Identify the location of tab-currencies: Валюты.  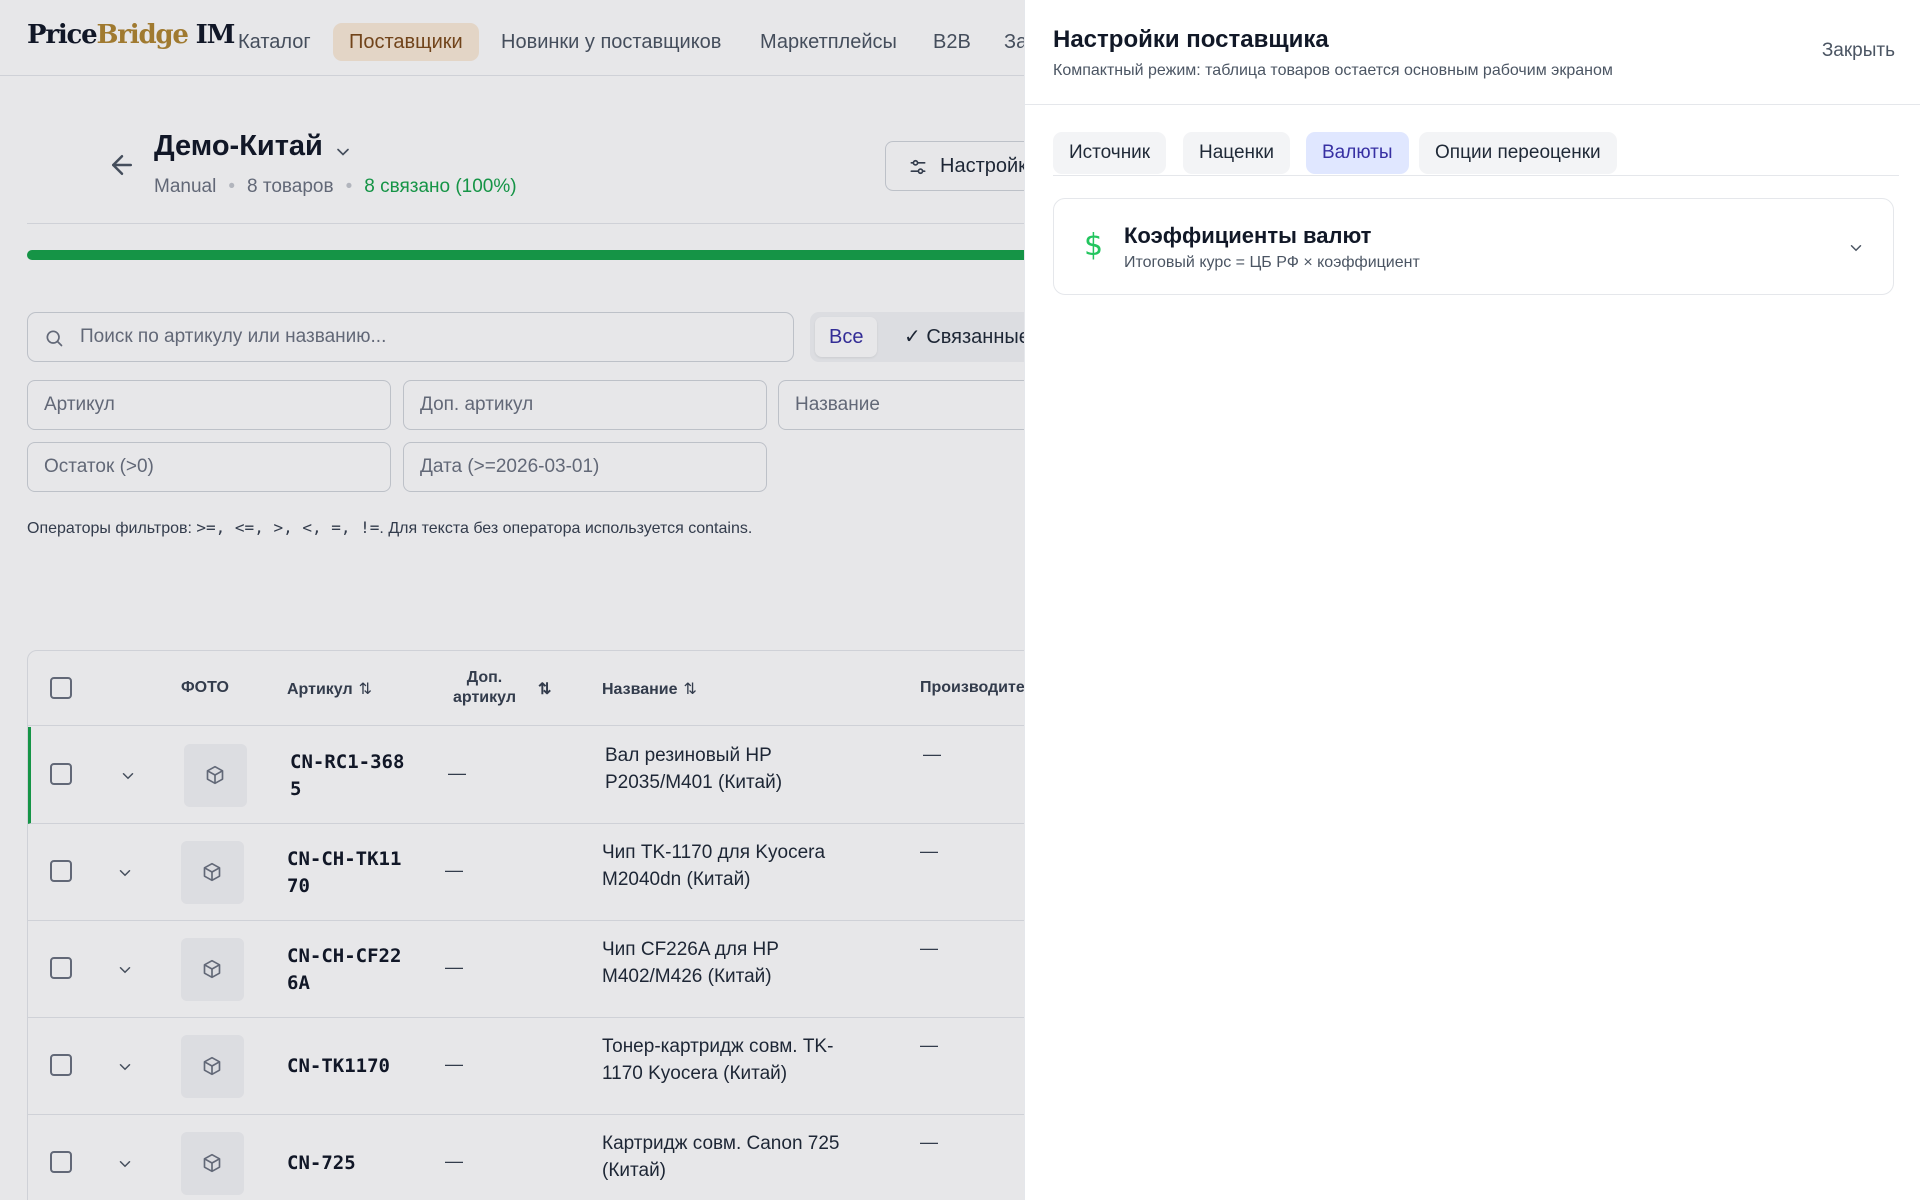
(1357, 153).